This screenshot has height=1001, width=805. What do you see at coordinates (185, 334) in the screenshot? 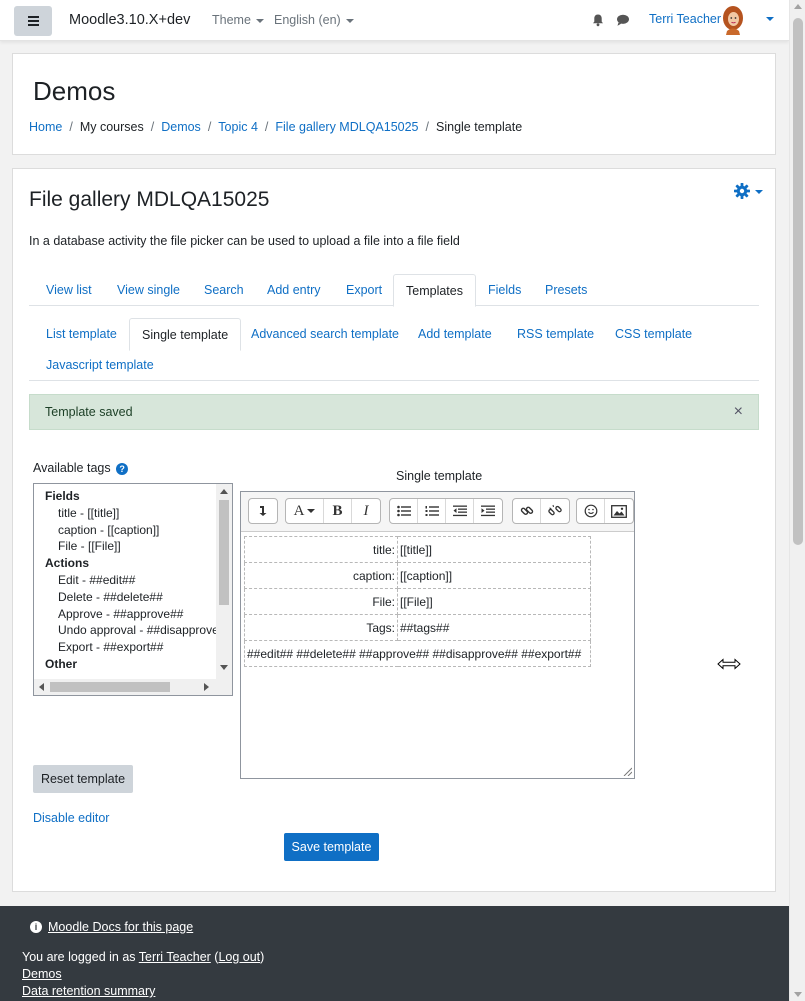
I see `subtab-single-template: Single template` at bounding box center [185, 334].